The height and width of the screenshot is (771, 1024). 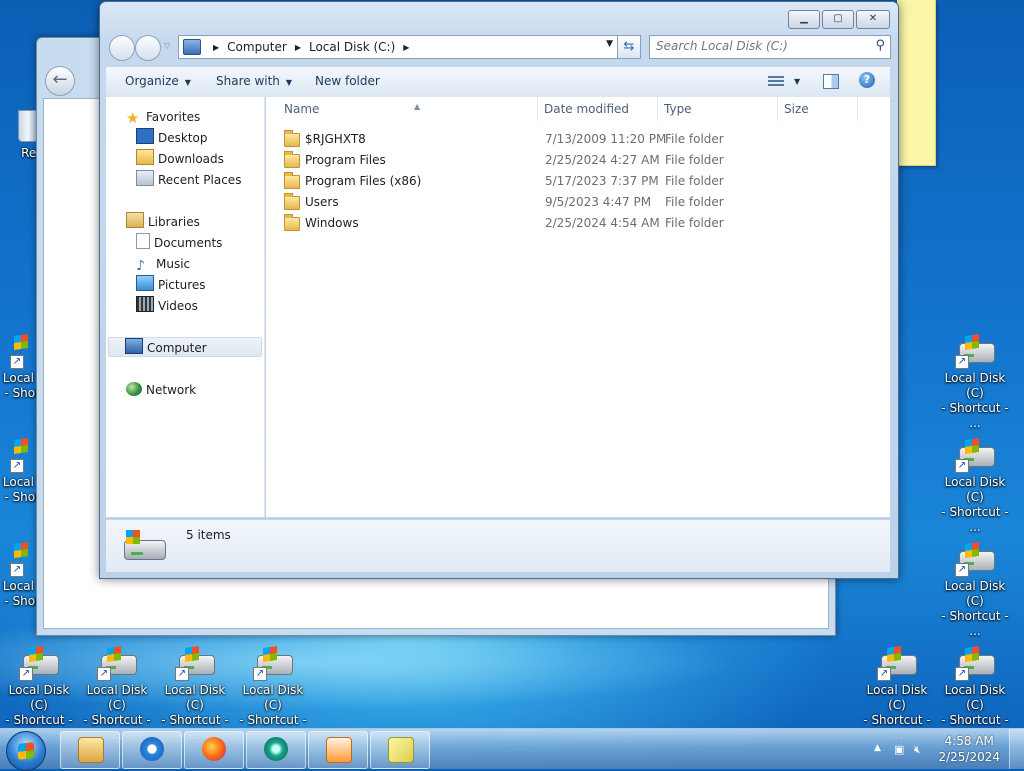 What do you see at coordinates (899, 749) in the screenshot?
I see `network-tray-icon: ▣` at bounding box center [899, 749].